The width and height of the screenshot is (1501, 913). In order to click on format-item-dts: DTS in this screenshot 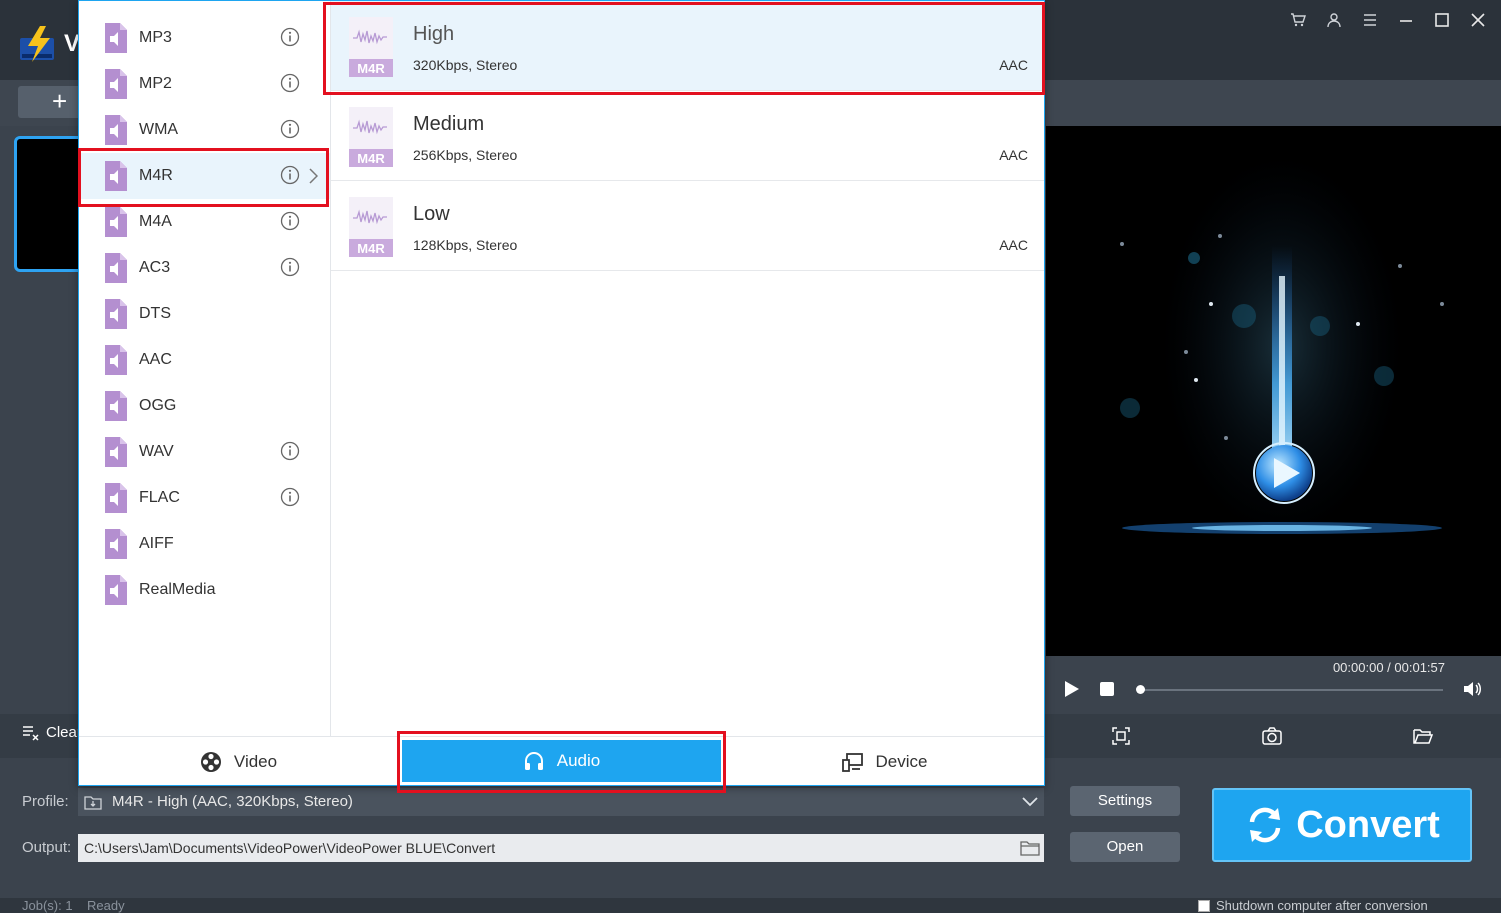, I will do `click(204, 314)`.